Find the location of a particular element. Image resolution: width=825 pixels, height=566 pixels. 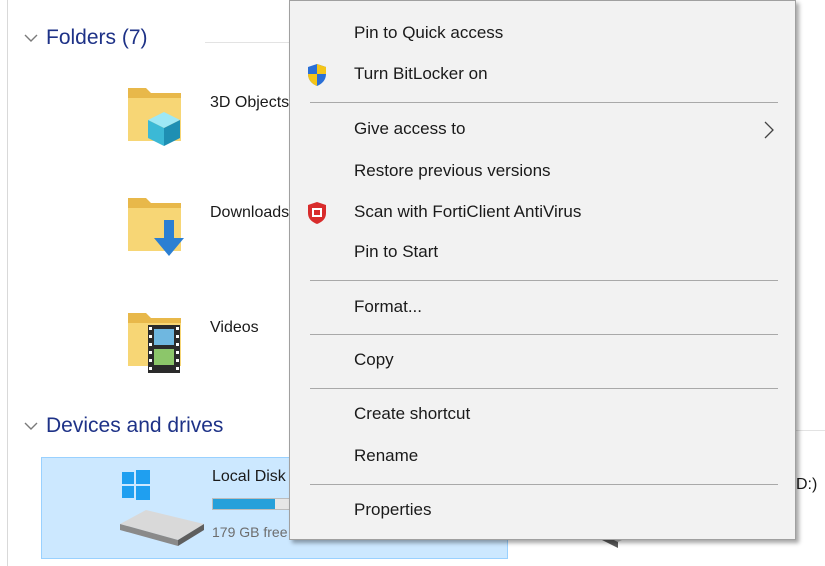

folders-group-header: Folders (7) is located at coordinates (85, 38).